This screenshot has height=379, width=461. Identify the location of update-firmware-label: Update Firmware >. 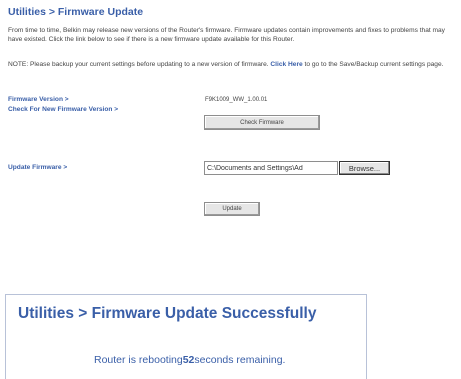
(38, 167).